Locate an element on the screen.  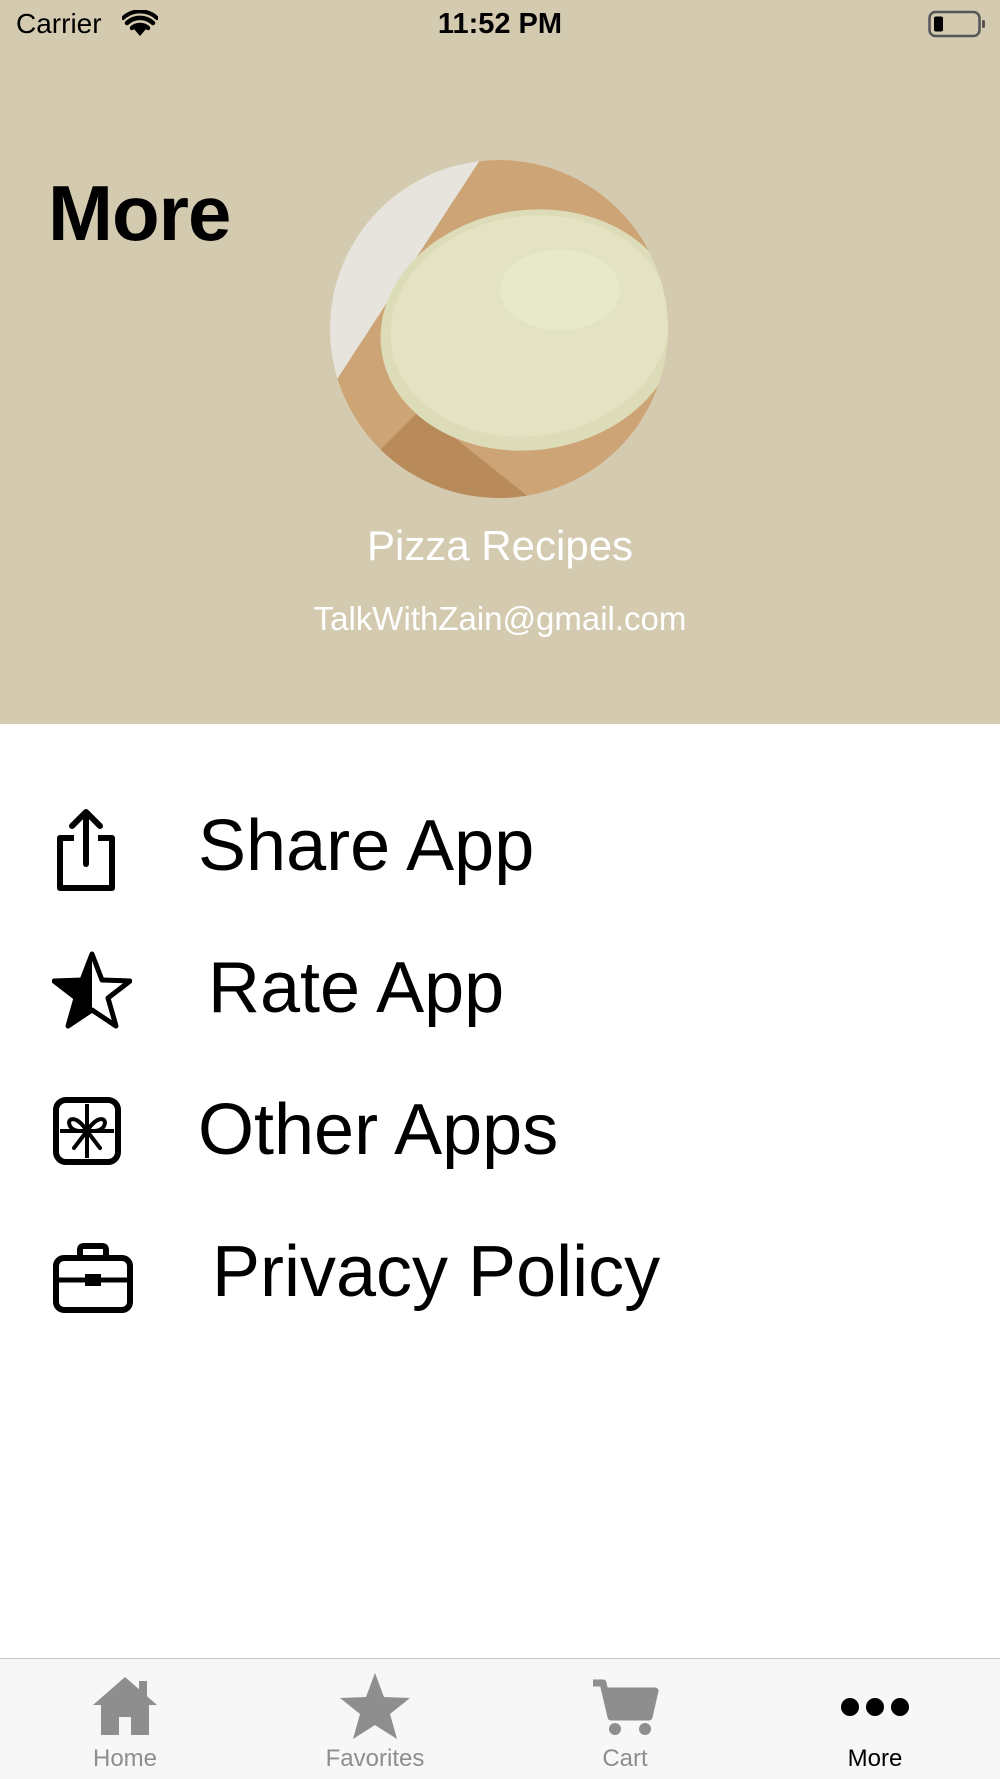
pizza-dough-image is located at coordinates (499, 329).